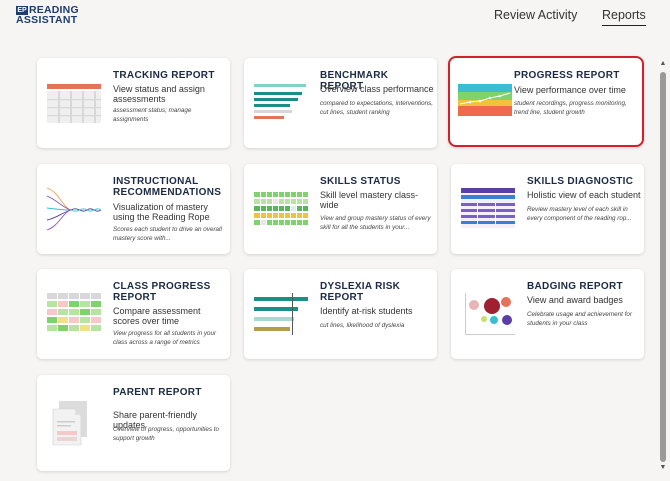  What do you see at coordinates (366, 311) in the screenshot?
I see `card-subtitle: Identify at-risk students` at bounding box center [366, 311].